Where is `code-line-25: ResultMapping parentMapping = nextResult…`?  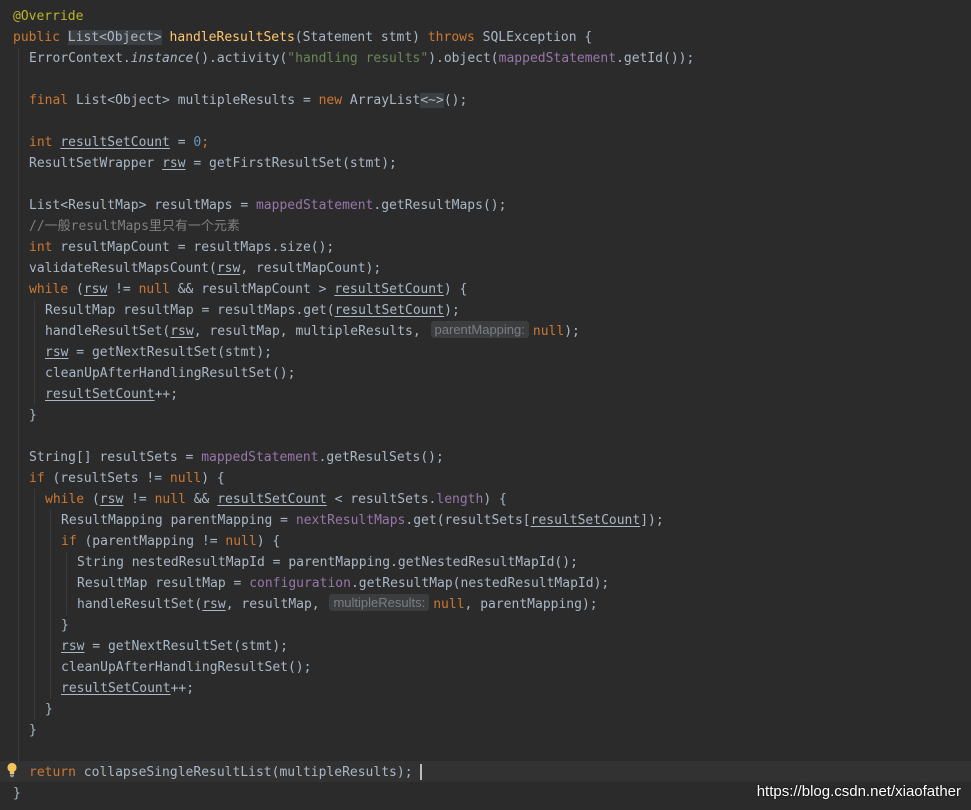 code-line-25: ResultMapping parentMapping = nextResult… is located at coordinates (362, 520).